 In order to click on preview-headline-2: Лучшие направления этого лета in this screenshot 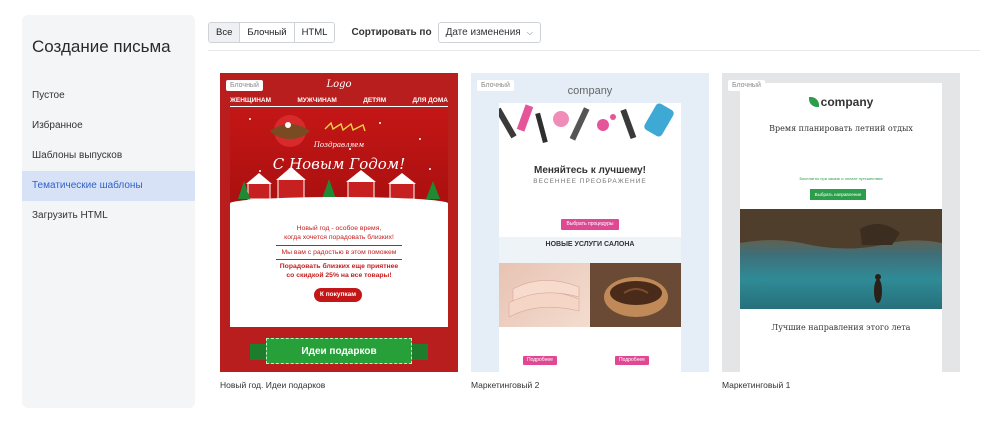, I will do `click(841, 327)`.